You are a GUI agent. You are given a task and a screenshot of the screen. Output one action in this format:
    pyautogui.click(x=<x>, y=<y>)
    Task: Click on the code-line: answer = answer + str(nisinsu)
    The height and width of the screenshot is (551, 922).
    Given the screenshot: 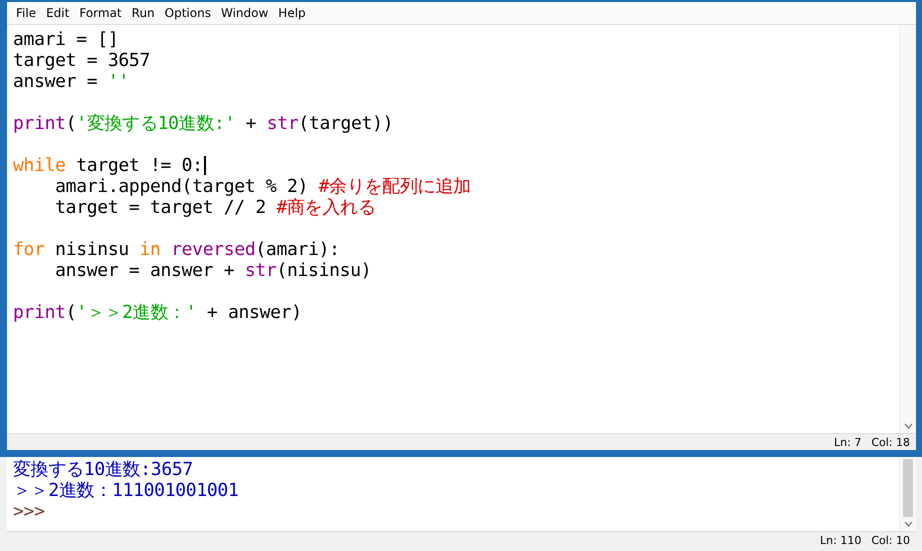 What is the action you would take?
    pyautogui.click(x=213, y=270)
    